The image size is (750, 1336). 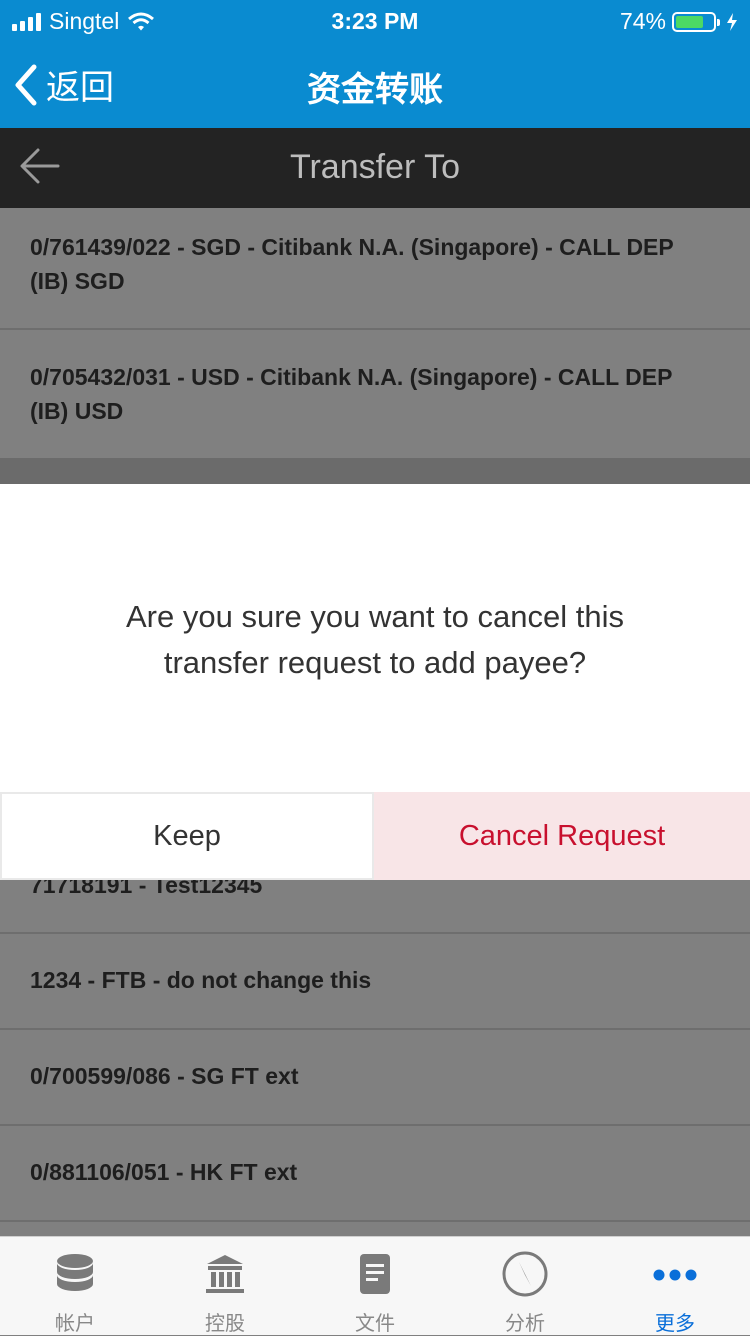 What do you see at coordinates (201, 980) in the screenshot?
I see `account-line: 1234 - FTB - do not change this` at bounding box center [201, 980].